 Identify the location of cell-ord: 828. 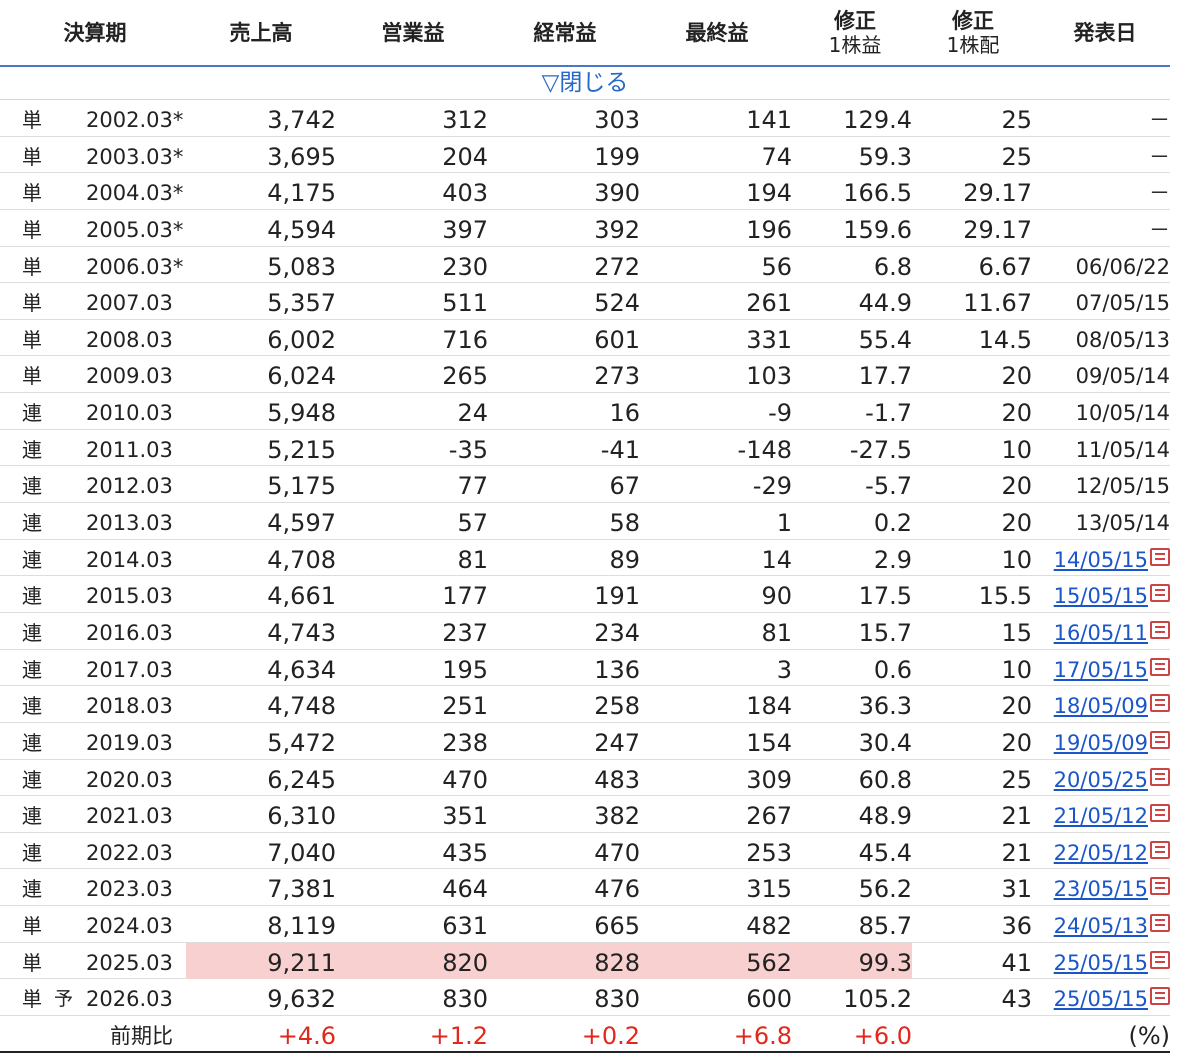
(617, 962).